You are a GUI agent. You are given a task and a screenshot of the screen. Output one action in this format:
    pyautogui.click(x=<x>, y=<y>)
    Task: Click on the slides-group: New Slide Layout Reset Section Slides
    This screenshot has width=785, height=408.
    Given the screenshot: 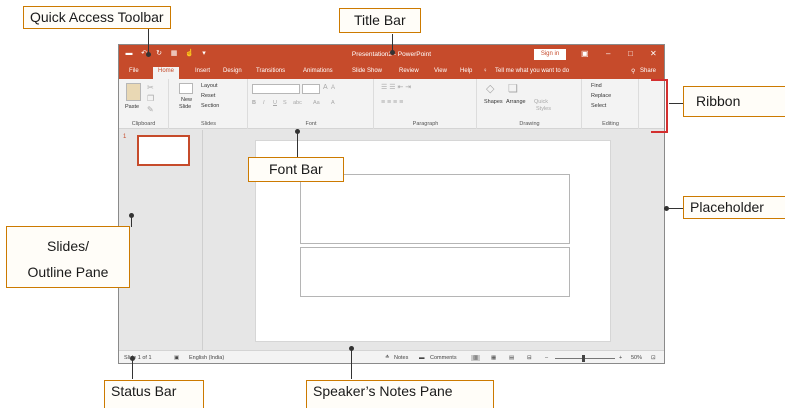 What is the action you would take?
    pyautogui.click(x=209, y=104)
    